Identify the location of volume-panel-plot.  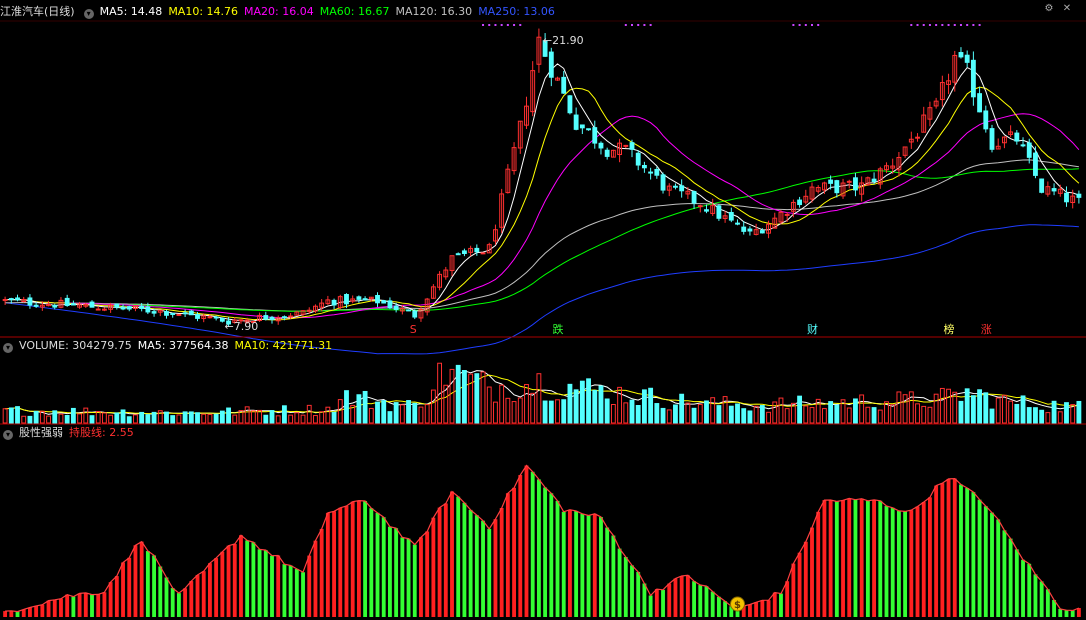
(542, 393).